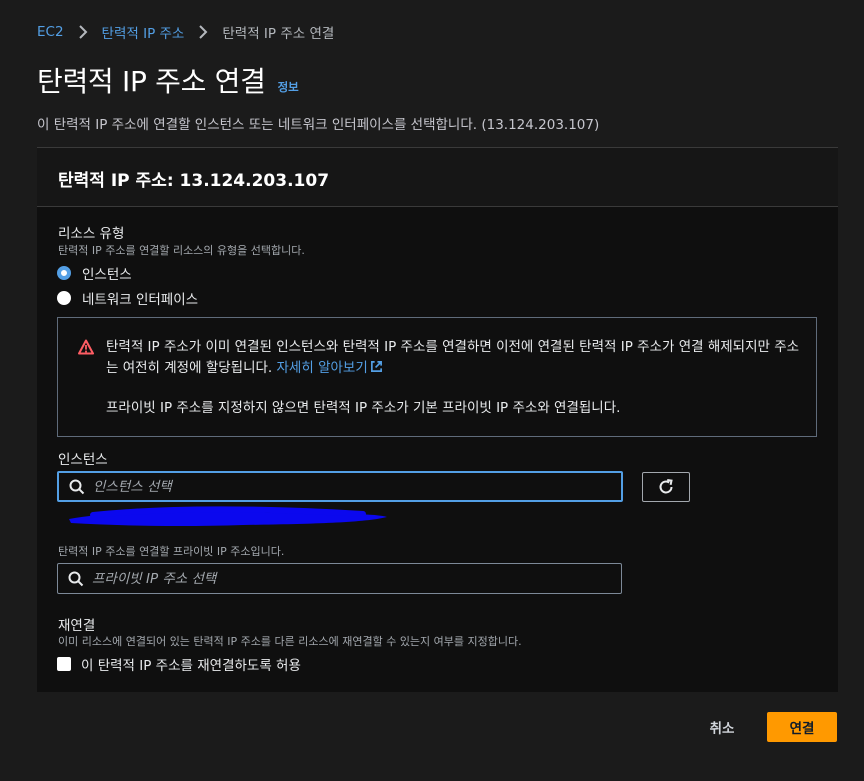 Image resolution: width=864 pixels, height=781 pixels. What do you see at coordinates (356, 578) in the screenshot?
I see `private-ip-search-input` at bounding box center [356, 578].